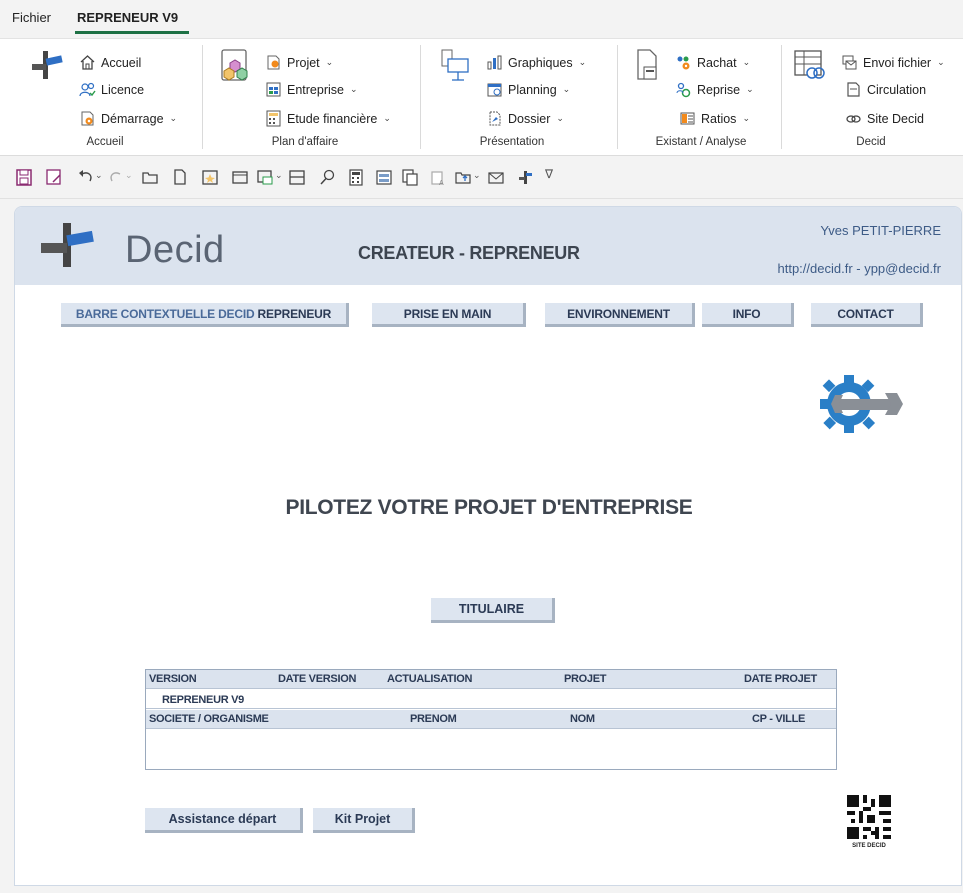 The height and width of the screenshot is (893, 963). I want to click on ribbon-licence-button: Licence, so click(111, 89).